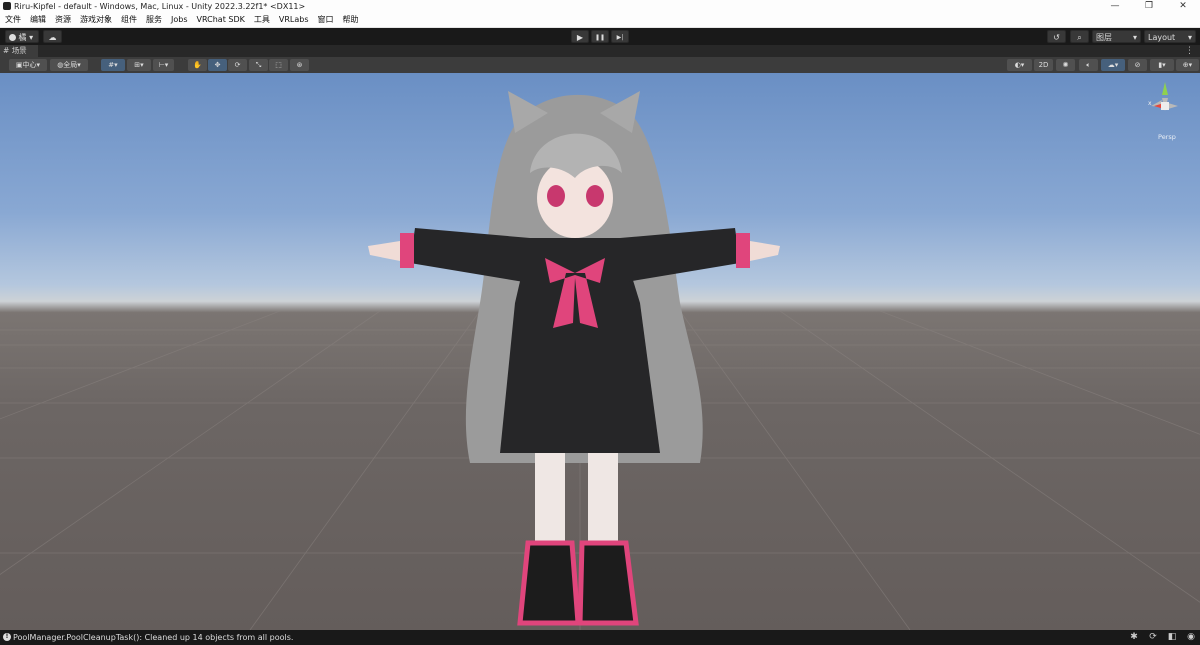  I want to click on hand-icon: ✋, so click(197, 65).